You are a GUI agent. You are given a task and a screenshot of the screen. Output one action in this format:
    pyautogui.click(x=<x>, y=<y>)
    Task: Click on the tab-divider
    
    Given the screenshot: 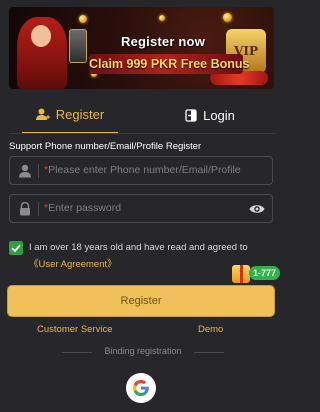 What is the action you would take?
    pyautogui.click(x=142, y=133)
    